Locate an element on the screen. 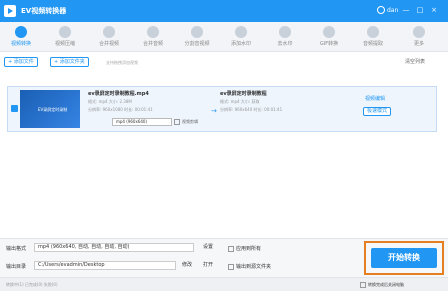  tool-audio-extract: 音频提取 is located at coordinates (373, 37).